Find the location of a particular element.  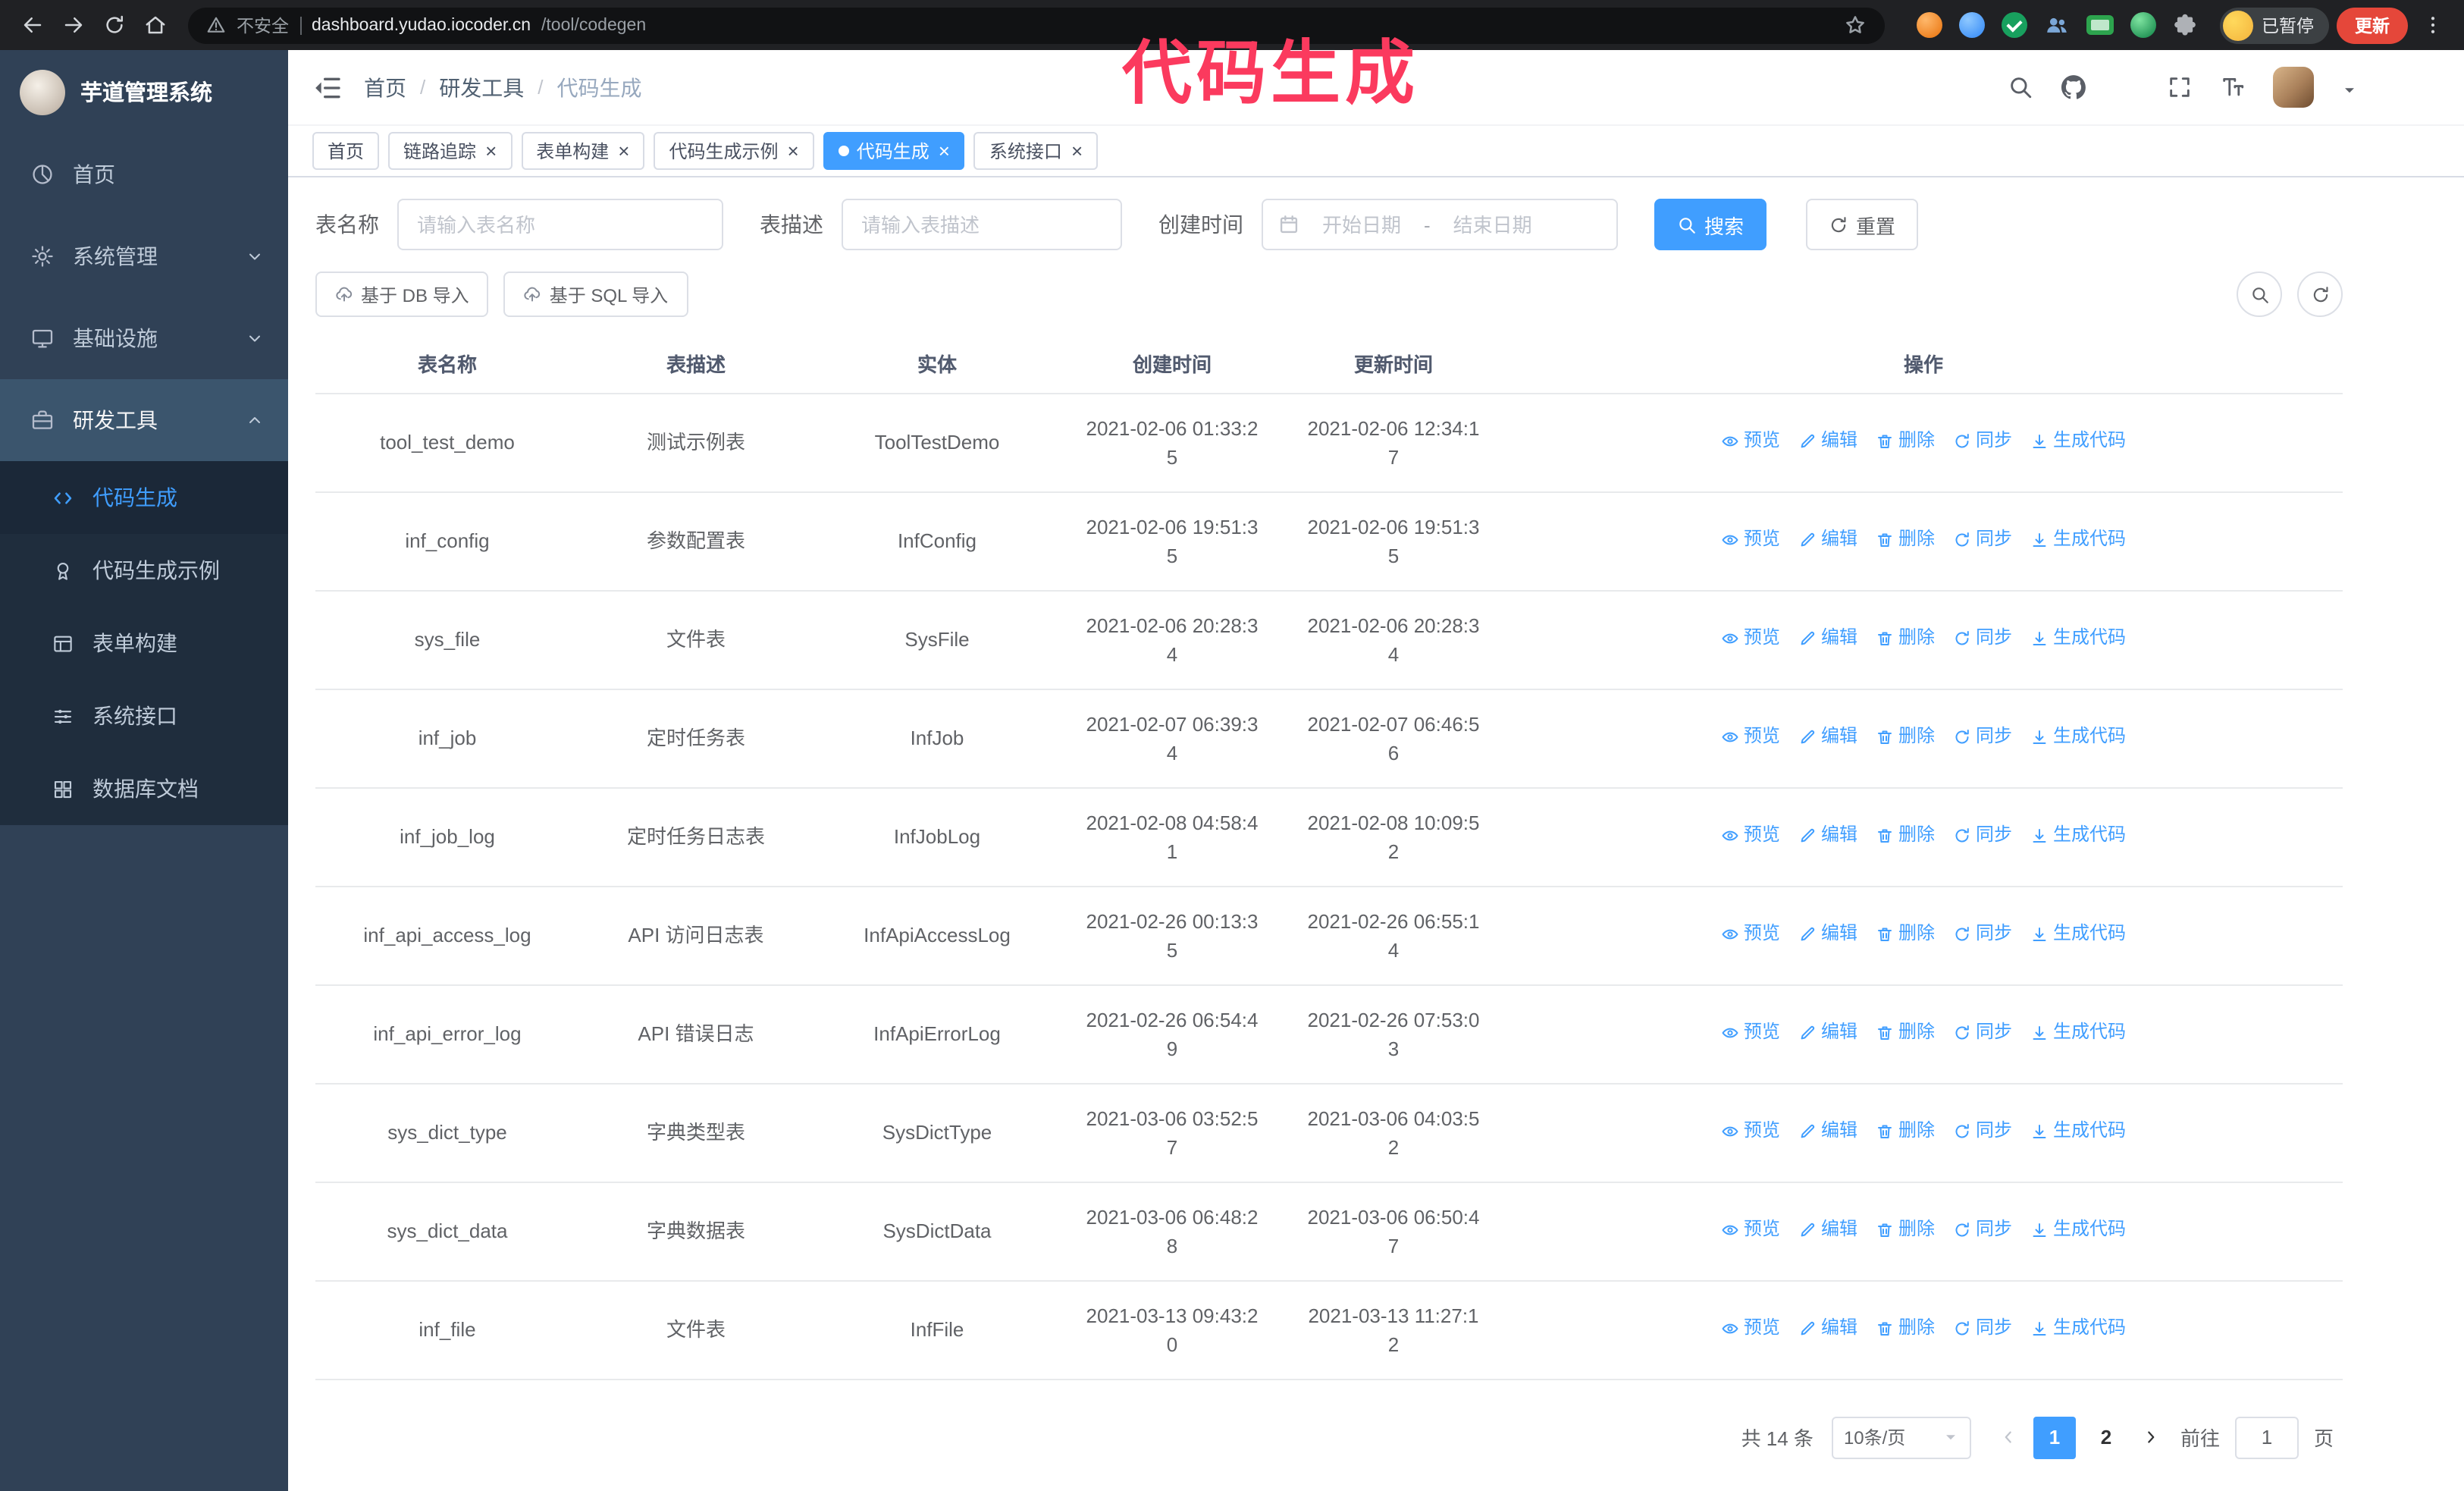

reset-button: 重置 is located at coordinates (1863, 224).